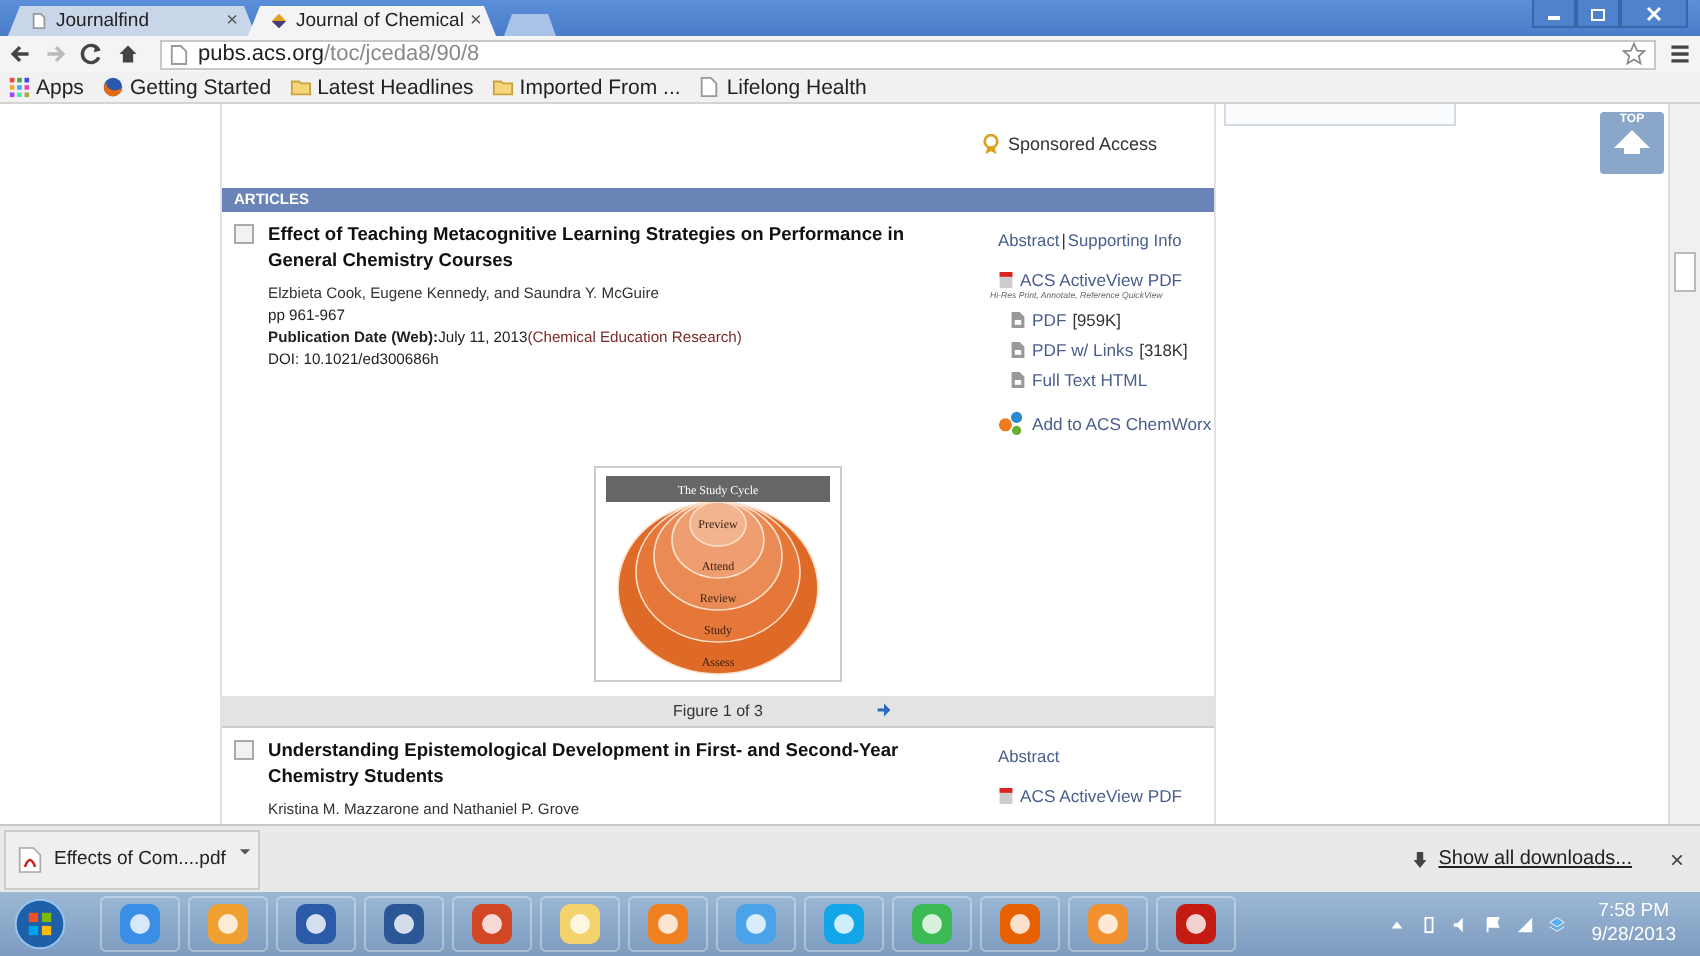 This screenshot has width=1700, height=956. What do you see at coordinates (1554, 18) in the screenshot?
I see `minimize-icon` at bounding box center [1554, 18].